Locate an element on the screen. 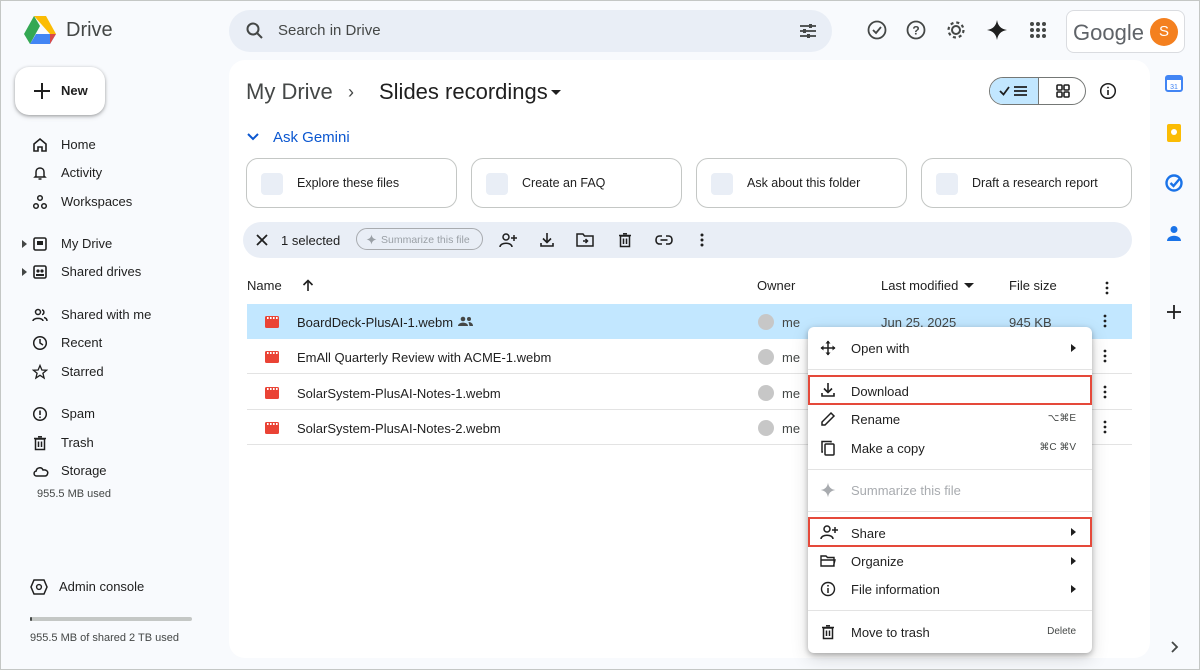 Image resolution: width=1200 pixels, height=670 pixels. download-icon is located at coordinates (547, 240).